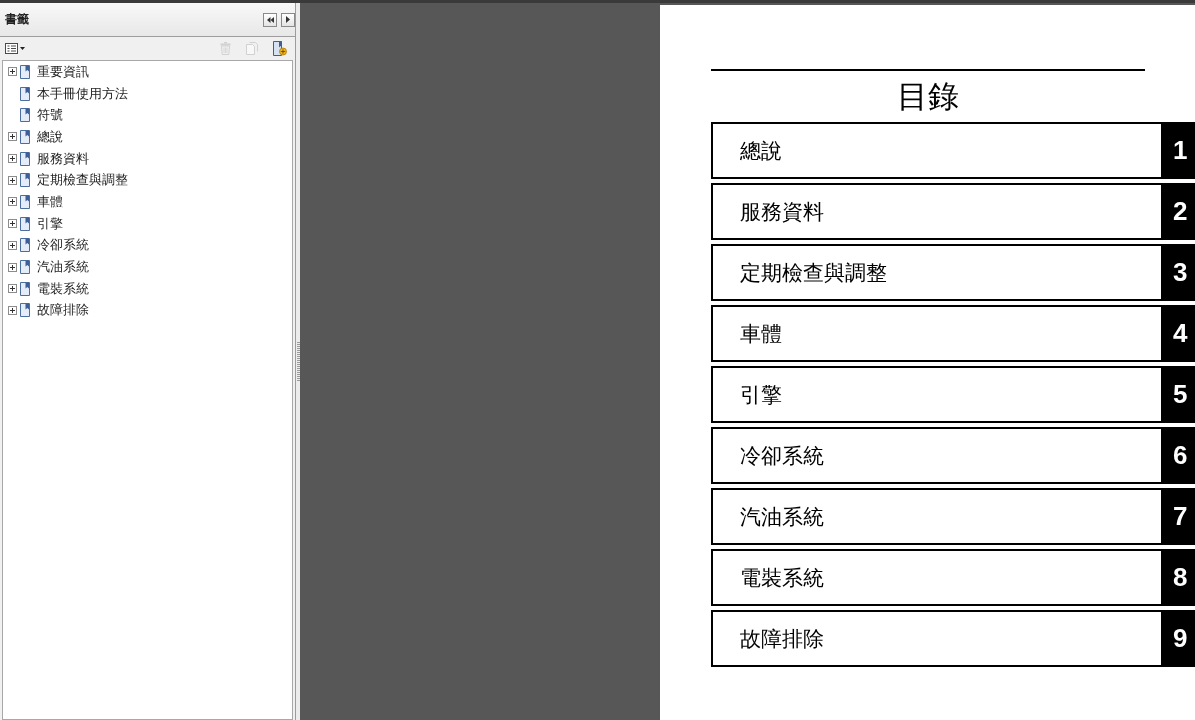 The width and height of the screenshot is (1195, 720). Describe the element at coordinates (1179, 211) in the screenshot. I see `chapter-number-marker: 2` at that location.